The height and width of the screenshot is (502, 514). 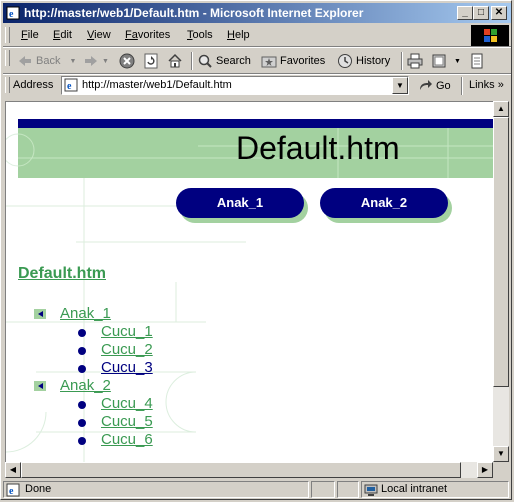 What do you see at coordinates (501, 109) in the screenshot?
I see `scroll-up-icon: ▲` at bounding box center [501, 109].